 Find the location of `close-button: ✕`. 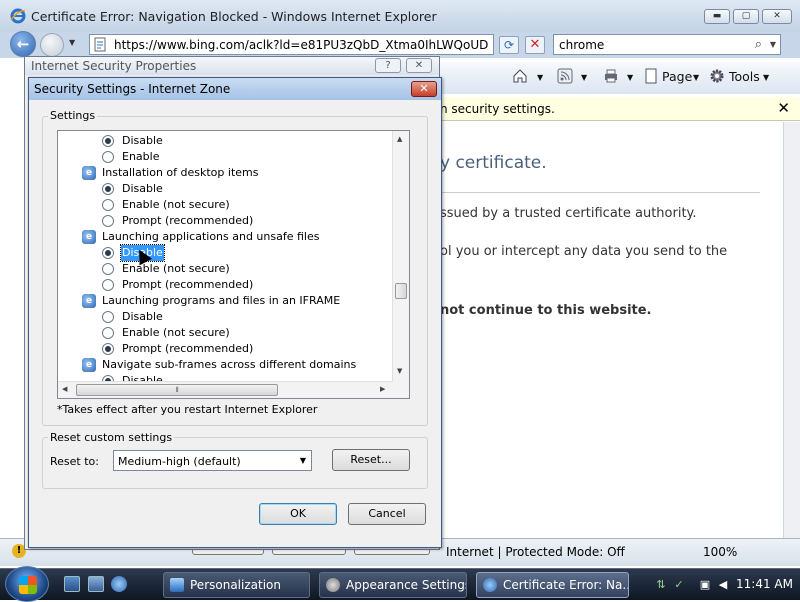

close-button: ✕ is located at coordinates (777, 16).